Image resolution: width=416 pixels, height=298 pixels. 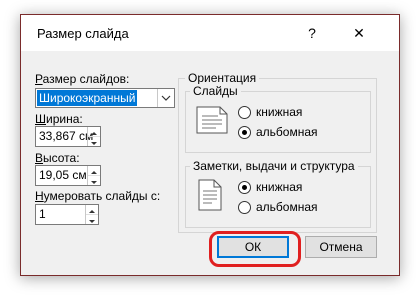 What do you see at coordinates (287, 132) in the screenshot?
I see `slides-landscape-label: альбомная` at bounding box center [287, 132].